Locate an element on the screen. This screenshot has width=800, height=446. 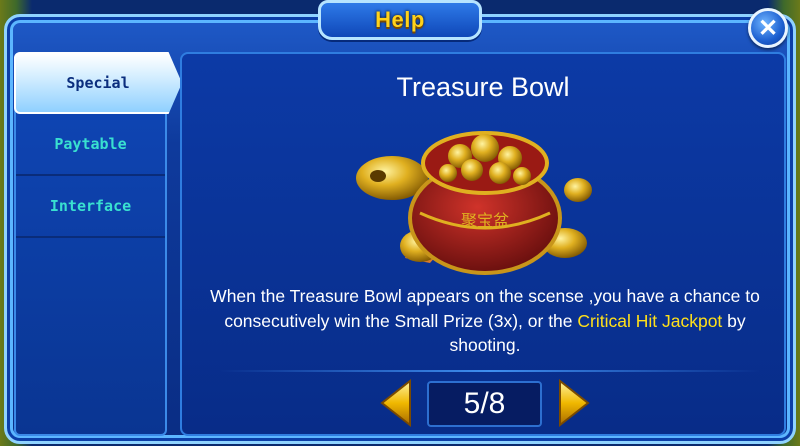
next-page-button is located at coordinates (574, 403).